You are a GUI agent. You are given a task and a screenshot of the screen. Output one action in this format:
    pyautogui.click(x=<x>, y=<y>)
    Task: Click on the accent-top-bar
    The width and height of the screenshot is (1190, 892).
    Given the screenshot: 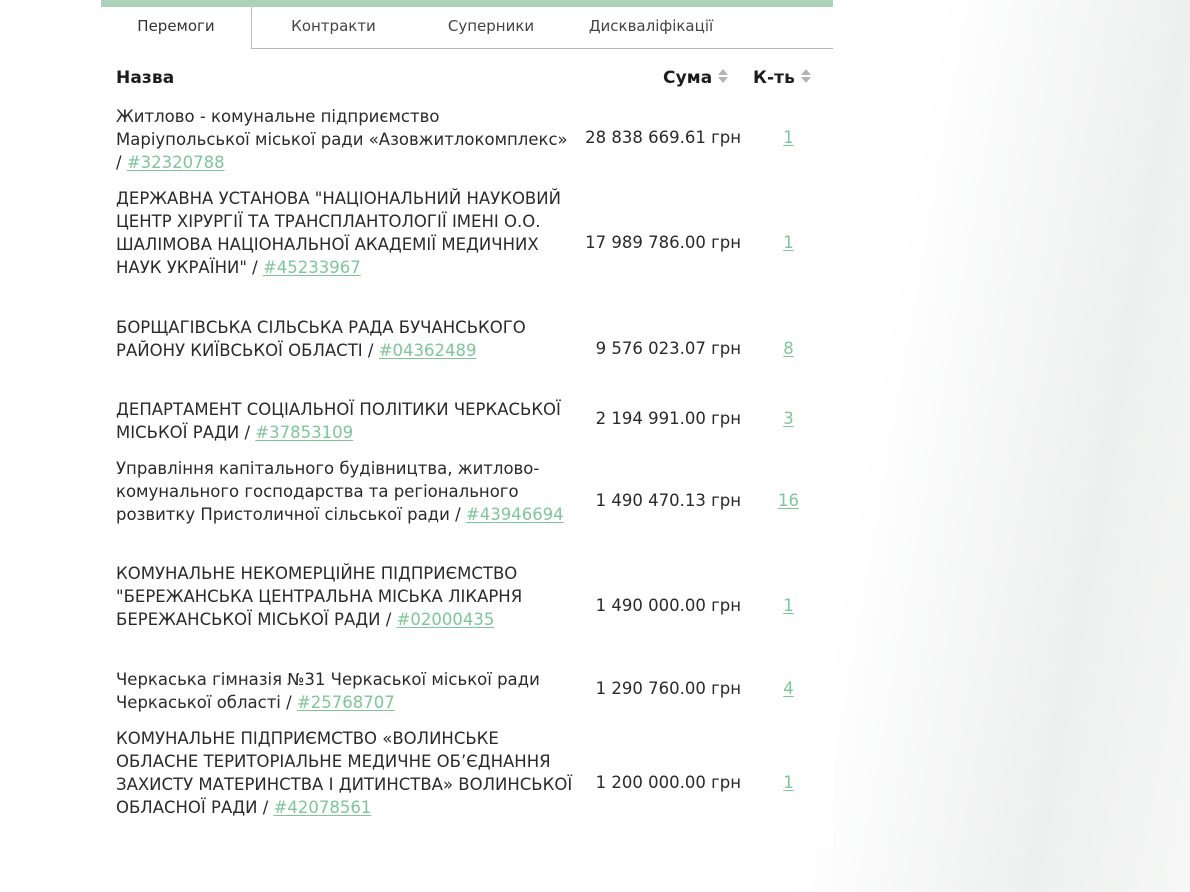 What is the action you would take?
    pyautogui.click(x=467, y=3)
    